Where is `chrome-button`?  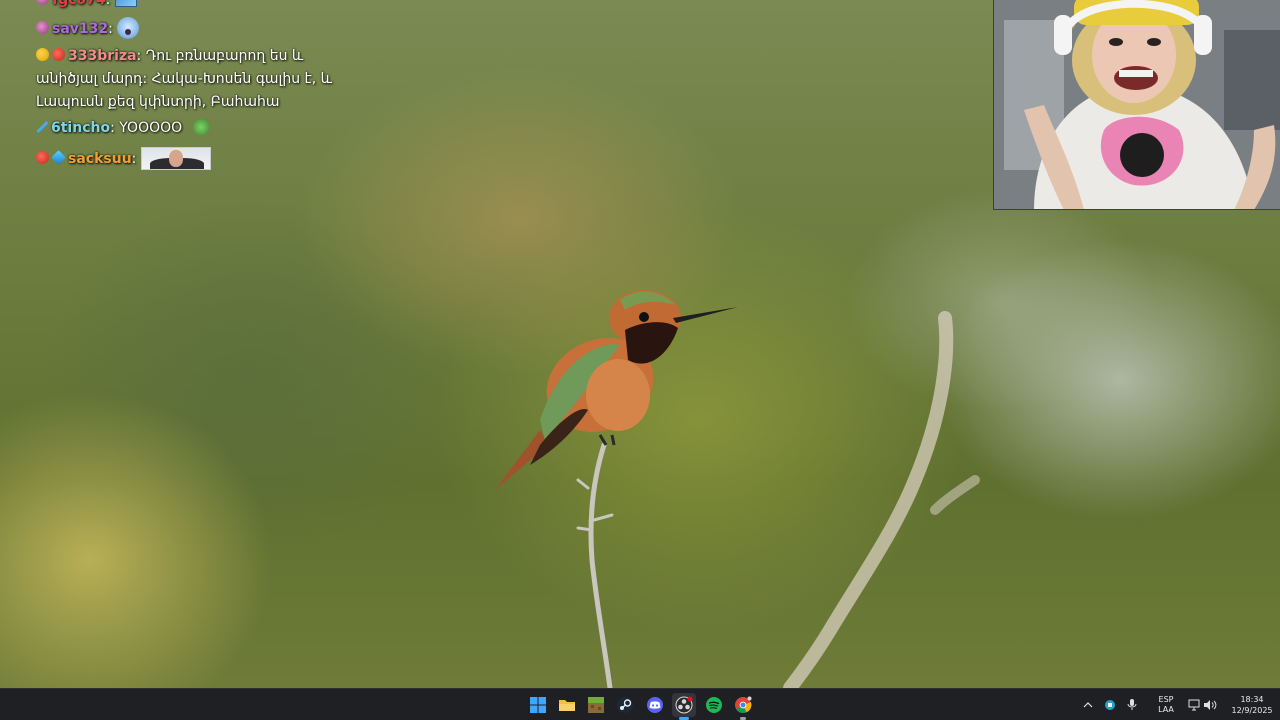 chrome-button is located at coordinates (743, 706).